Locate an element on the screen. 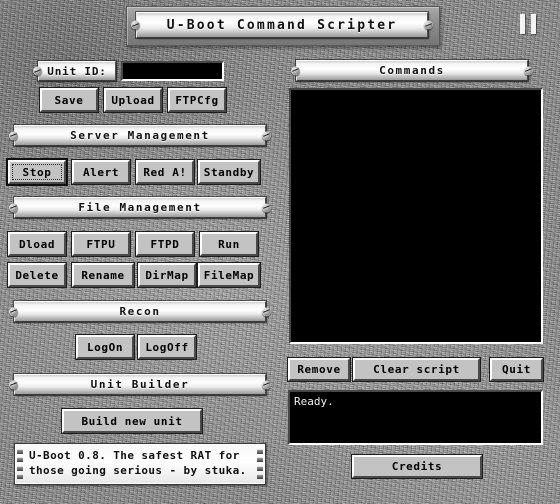  notch-decoration-right is located at coordinates (260, 464).